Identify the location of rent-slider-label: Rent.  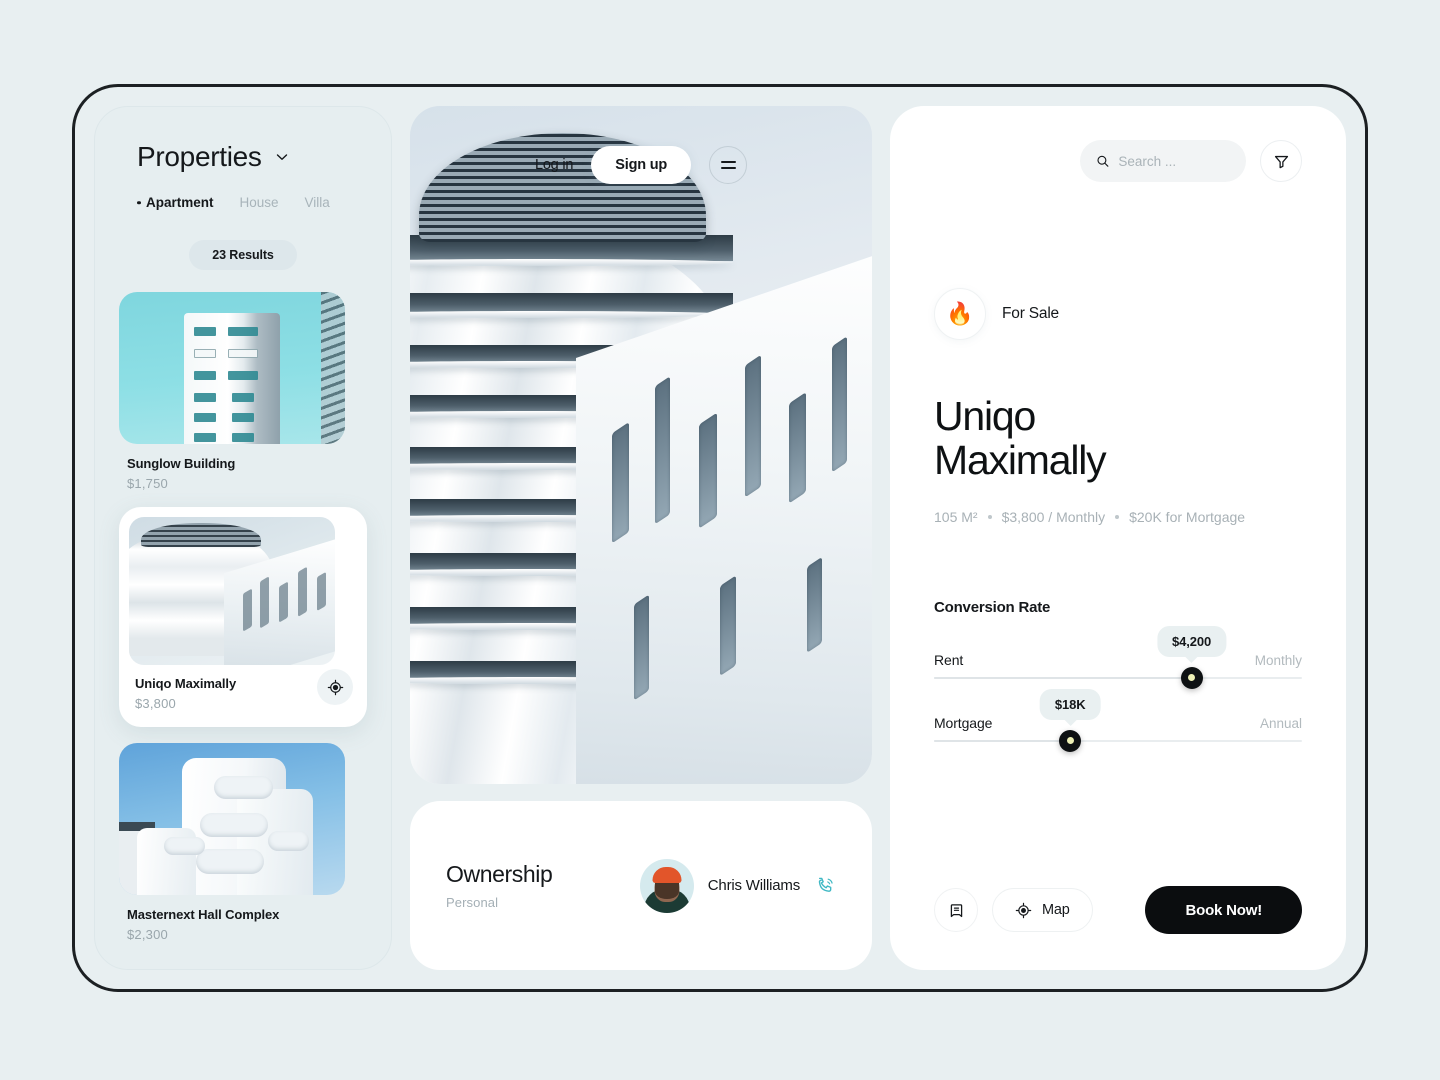
(949, 659).